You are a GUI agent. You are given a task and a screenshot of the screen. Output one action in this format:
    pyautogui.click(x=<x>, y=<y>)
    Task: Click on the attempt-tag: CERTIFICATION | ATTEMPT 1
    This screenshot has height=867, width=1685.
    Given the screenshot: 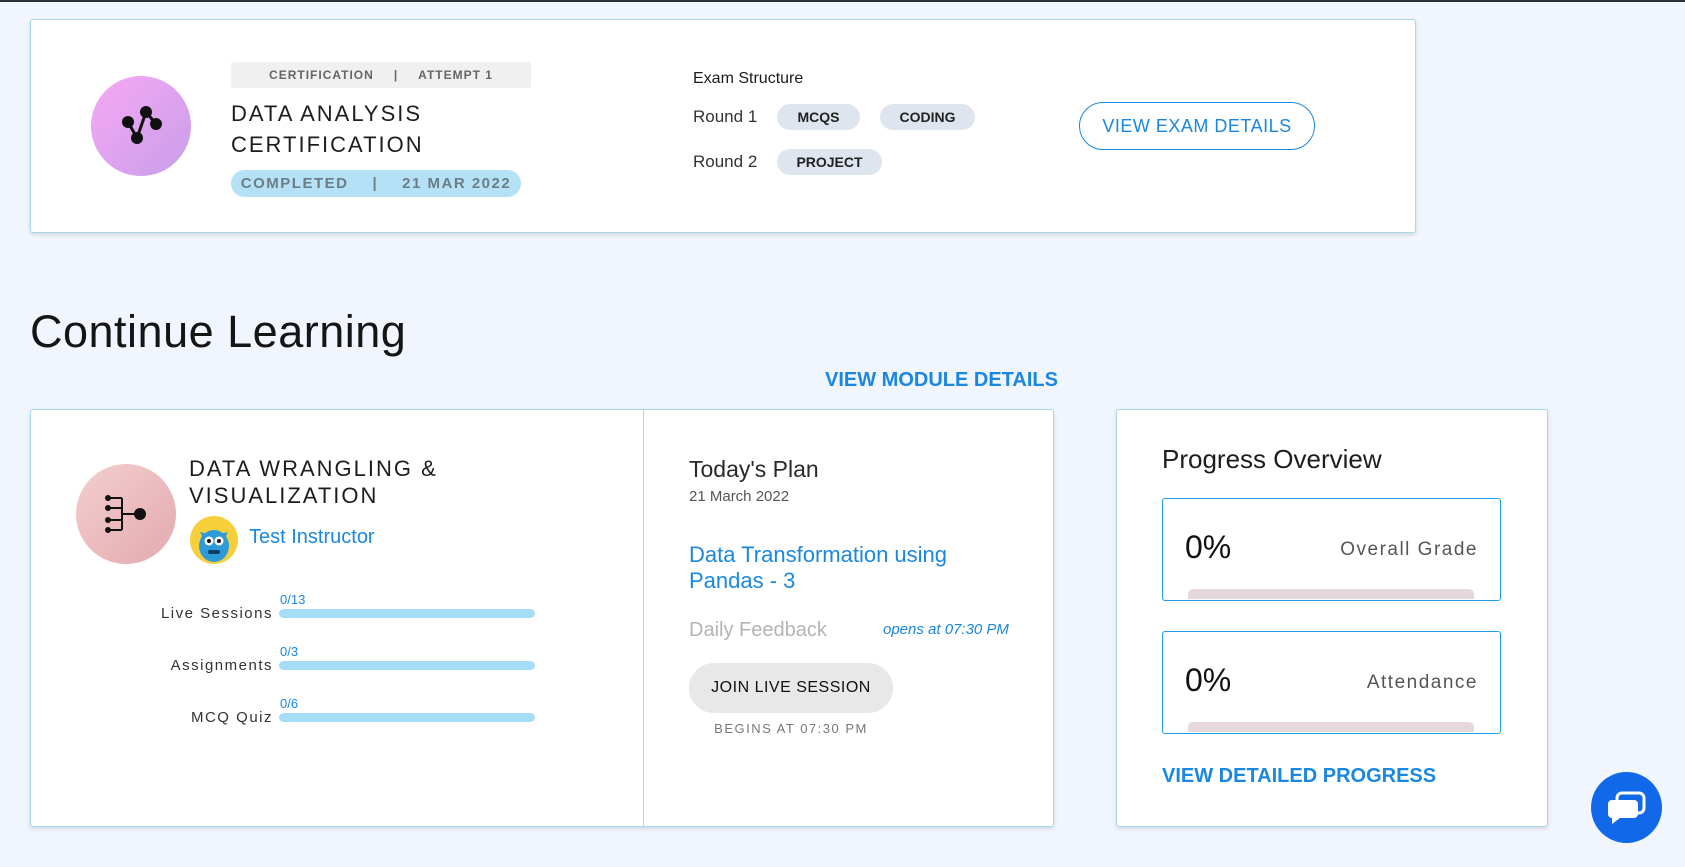 What is the action you would take?
    pyautogui.click(x=381, y=75)
    